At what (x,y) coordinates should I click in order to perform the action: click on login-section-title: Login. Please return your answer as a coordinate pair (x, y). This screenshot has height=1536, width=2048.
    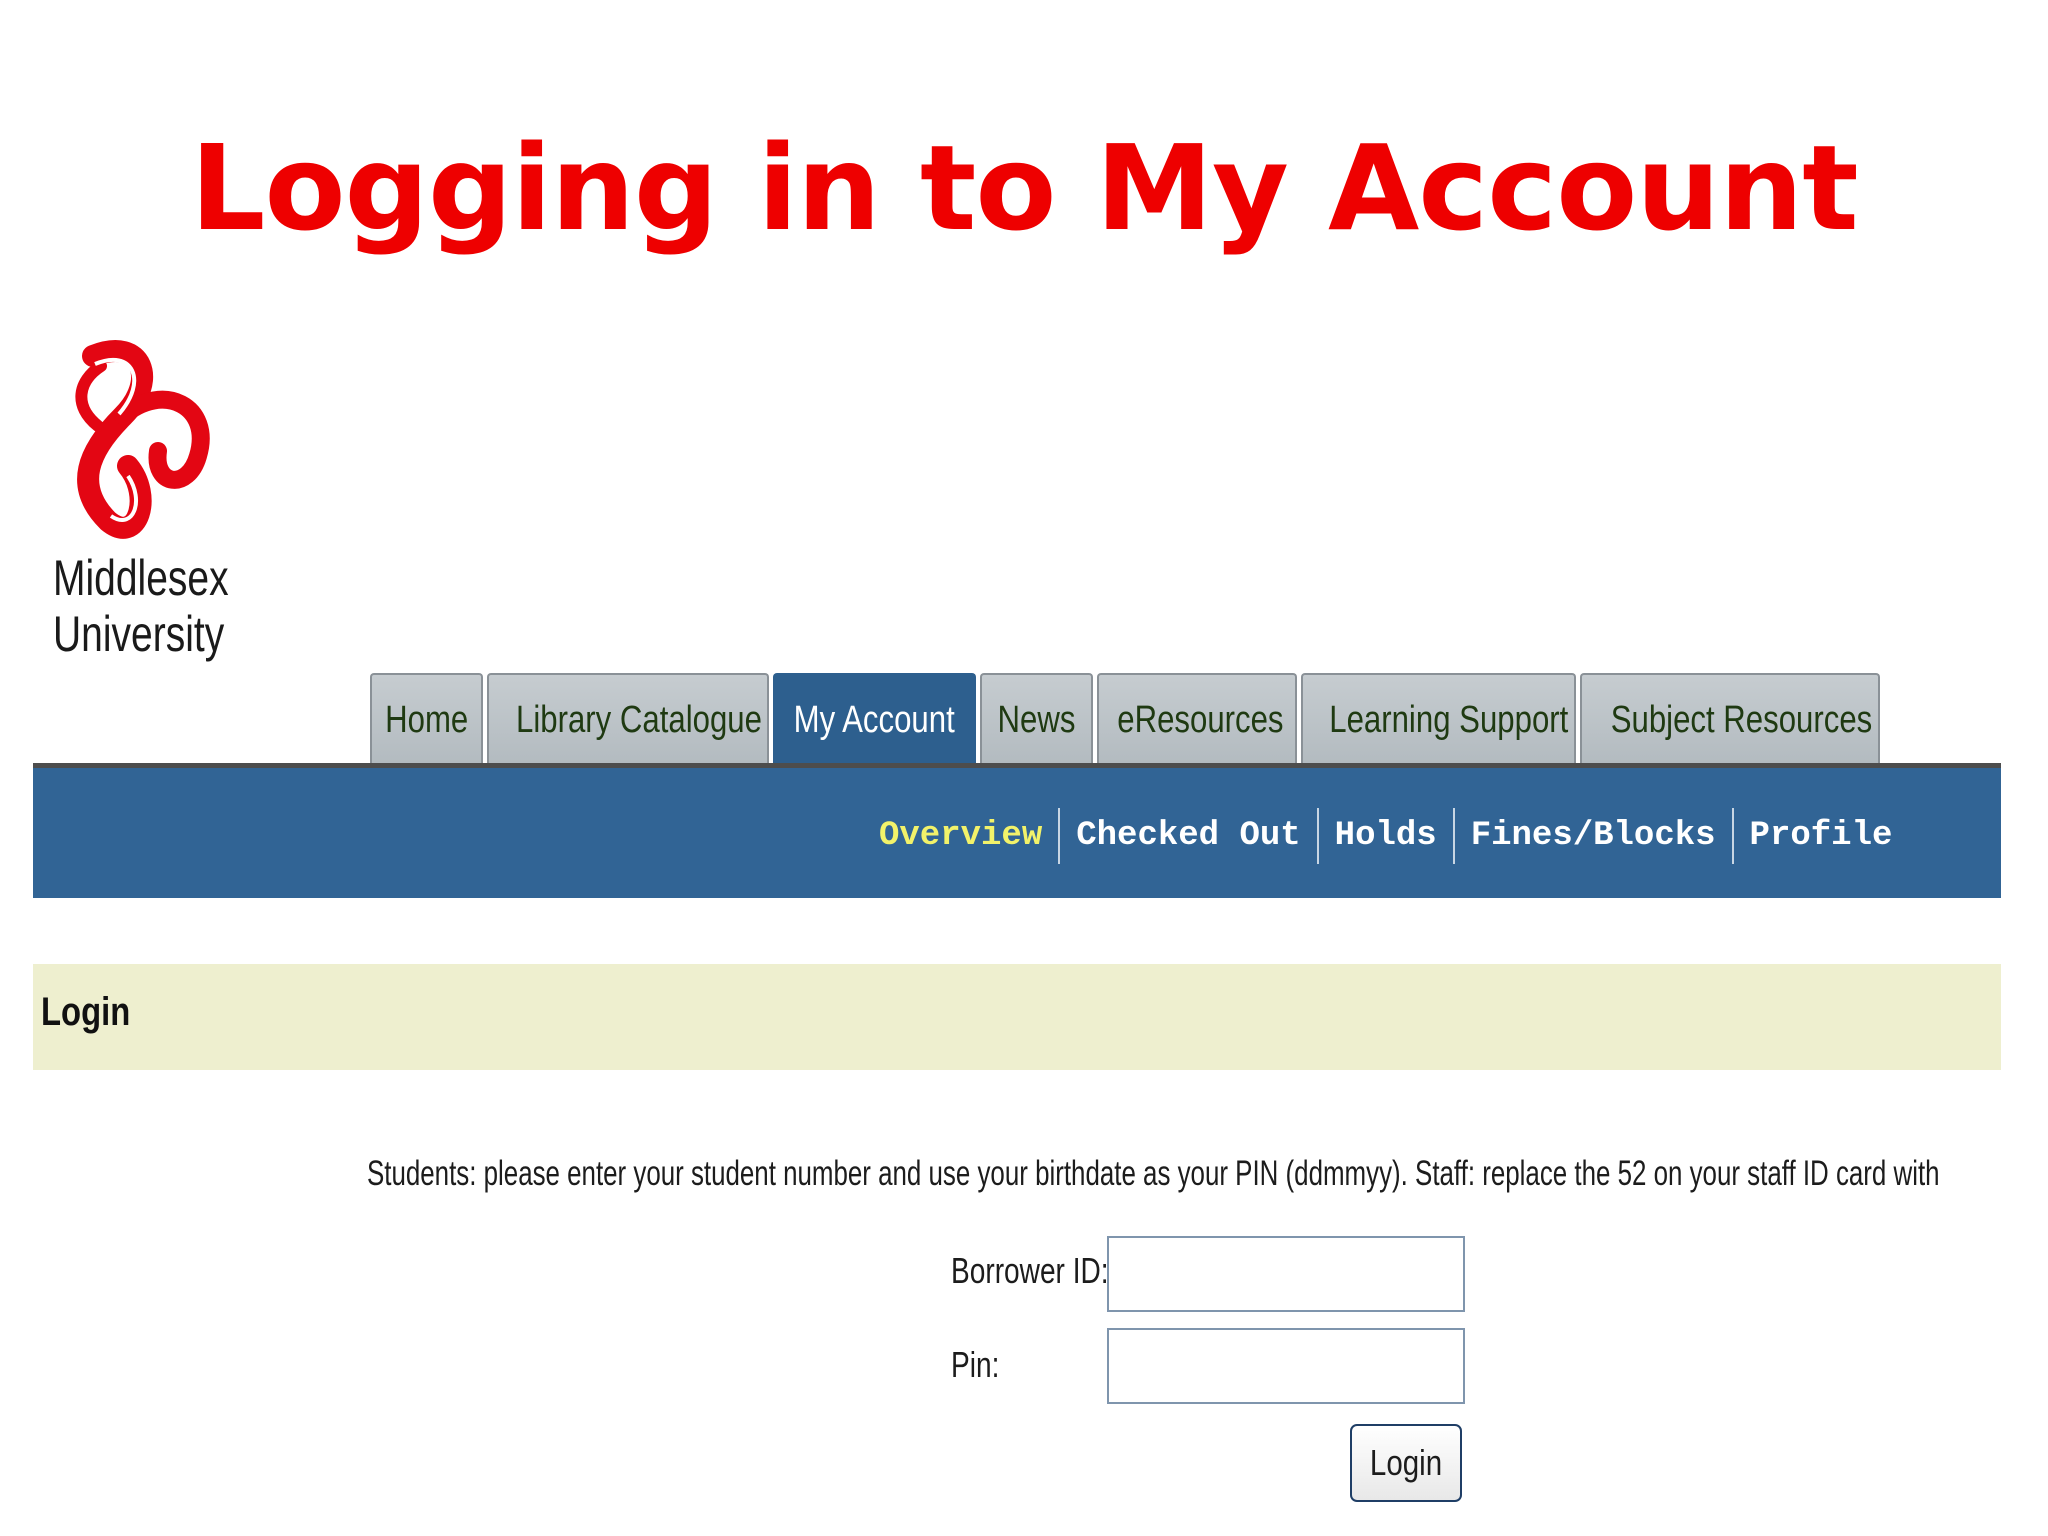
    Looking at the image, I should click on (86, 1012).